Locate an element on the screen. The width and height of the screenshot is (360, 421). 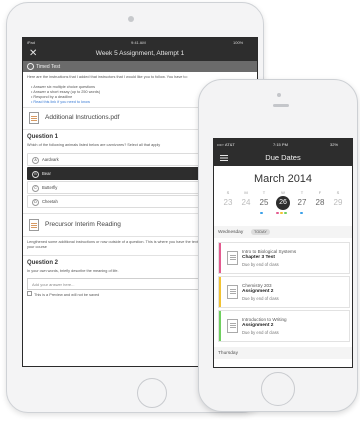
option-label: Aardvark is located at coordinates (50, 159).